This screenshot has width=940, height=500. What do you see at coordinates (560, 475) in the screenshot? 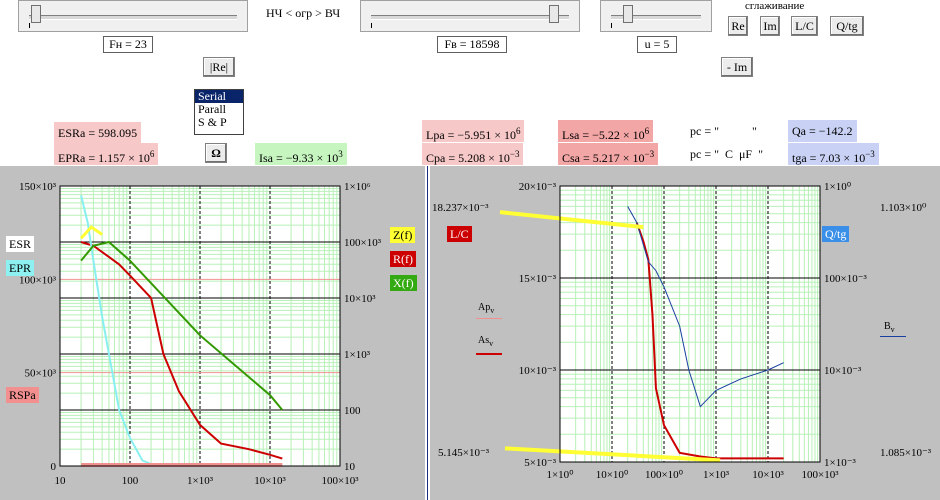
I see `right-x-tick-label: 1×10⁰` at bounding box center [560, 475].